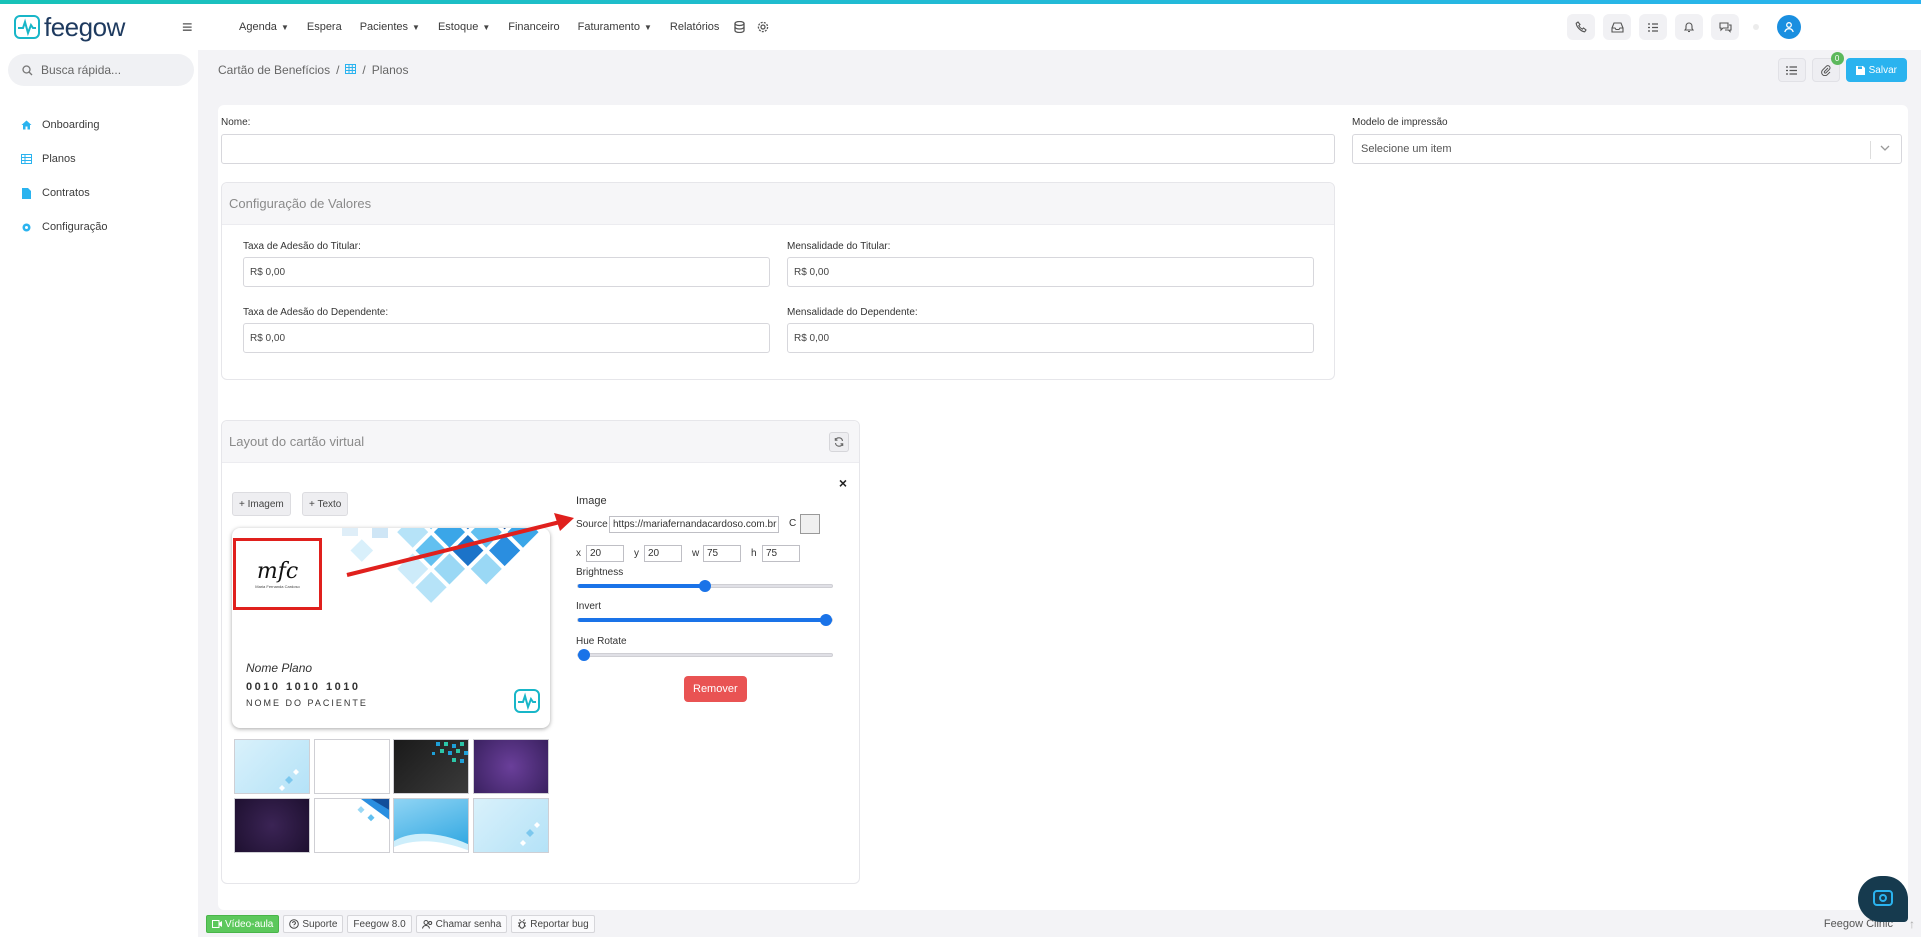  I want to click on menu-estoque: Estoque ▼, so click(464, 27).